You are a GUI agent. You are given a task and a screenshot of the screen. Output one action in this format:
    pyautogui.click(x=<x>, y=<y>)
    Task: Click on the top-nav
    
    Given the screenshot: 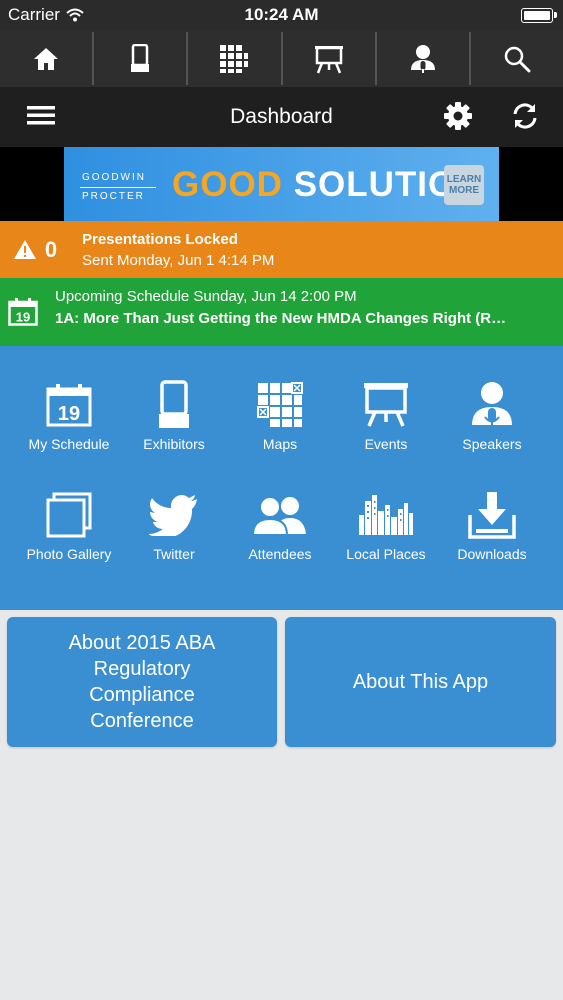 What is the action you would take?
    pyautogui.click(x=281, y=58)
    